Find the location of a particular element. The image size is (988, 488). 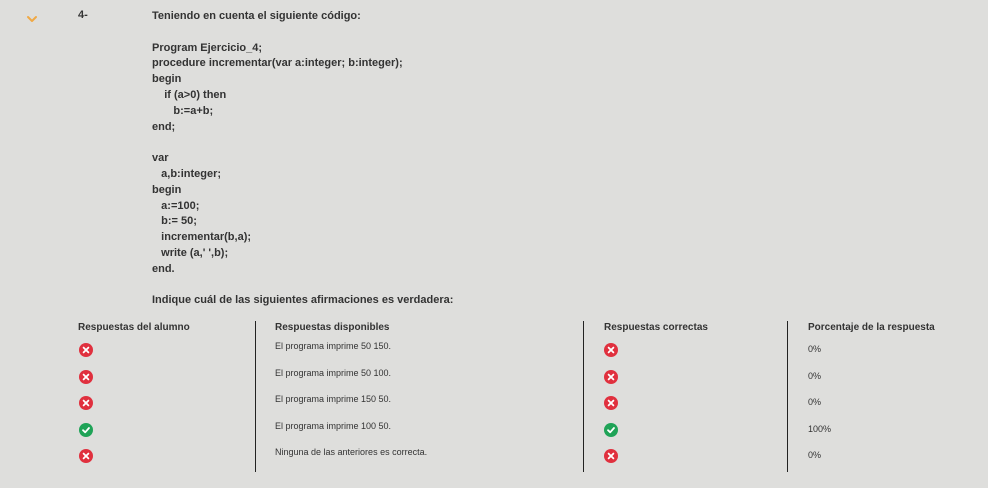

column-header-percentage: Porcentaje de la respuesta is located at coordinates (871, 327).